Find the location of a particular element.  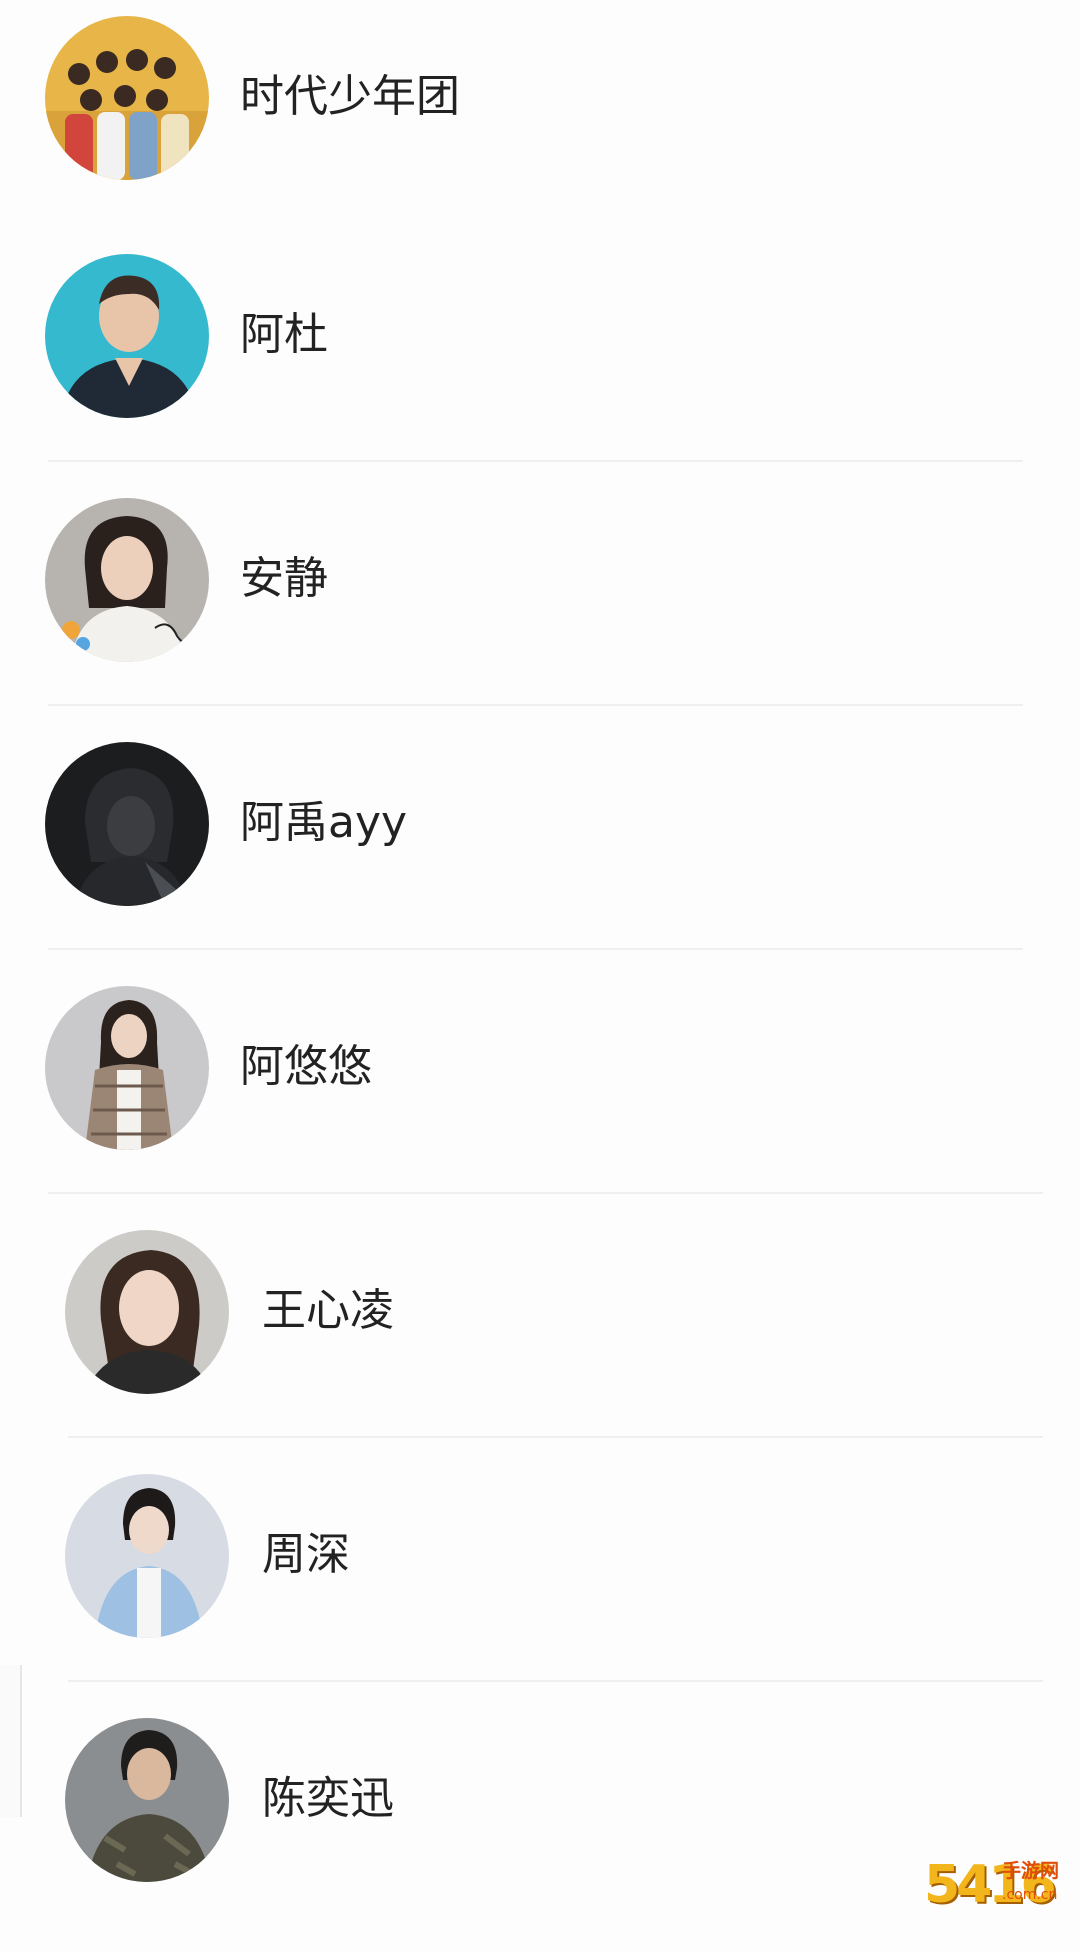

contact-name: 安静 is located at coordinates (284, 578).